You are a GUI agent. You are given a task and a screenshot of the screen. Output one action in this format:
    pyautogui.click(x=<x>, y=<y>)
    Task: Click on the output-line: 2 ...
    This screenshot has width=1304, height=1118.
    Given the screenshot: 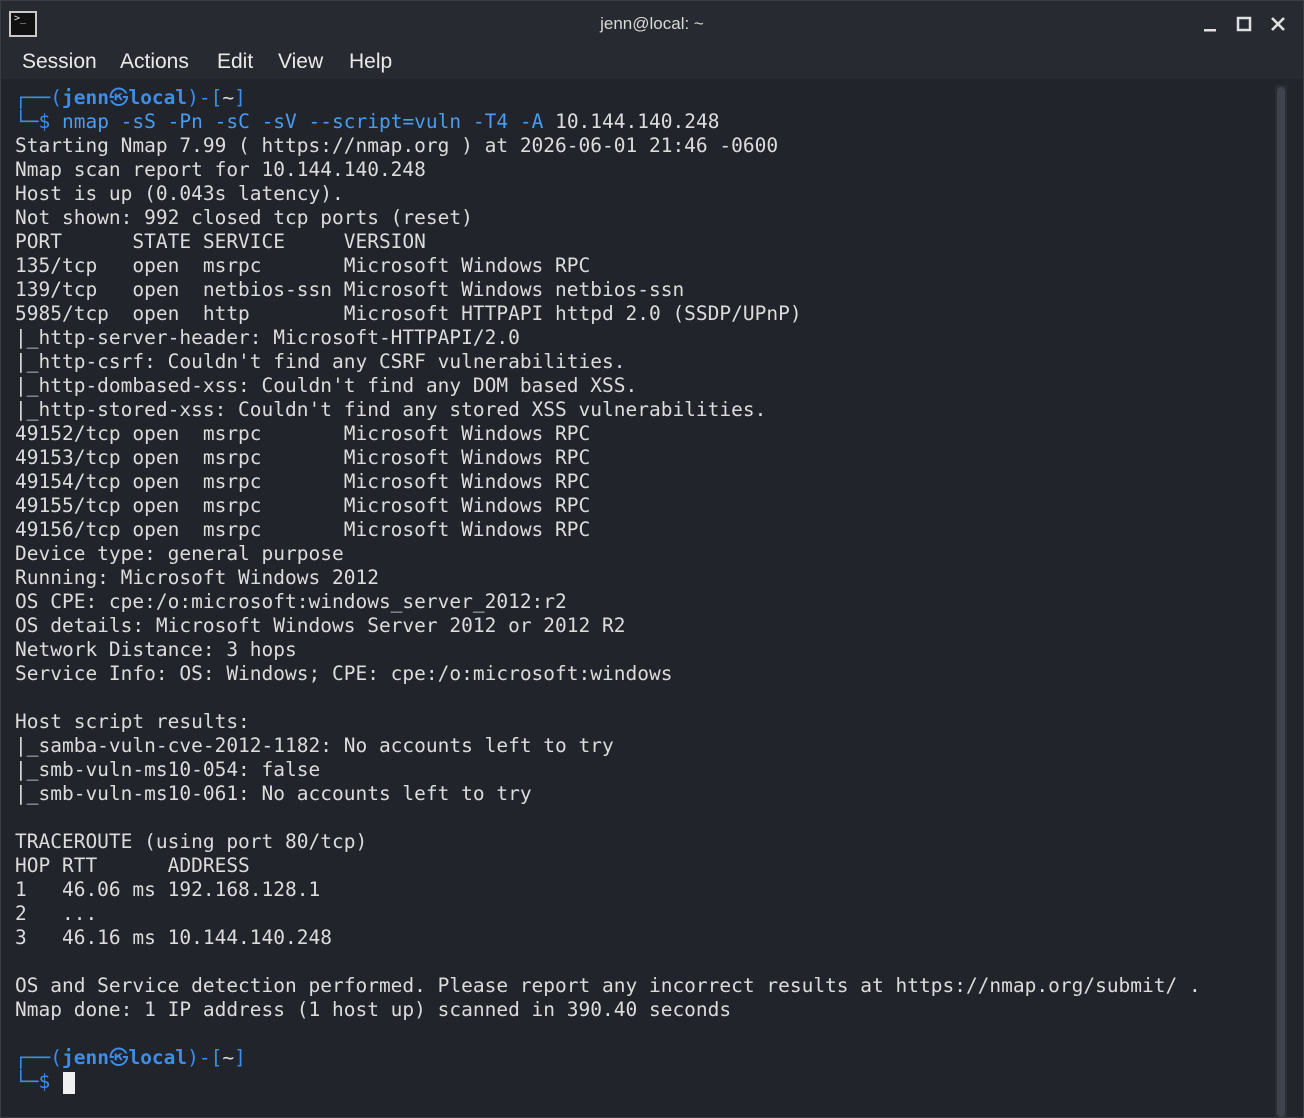 What is the action you would take?
    pyautogui.click(x=56, y=913)
    